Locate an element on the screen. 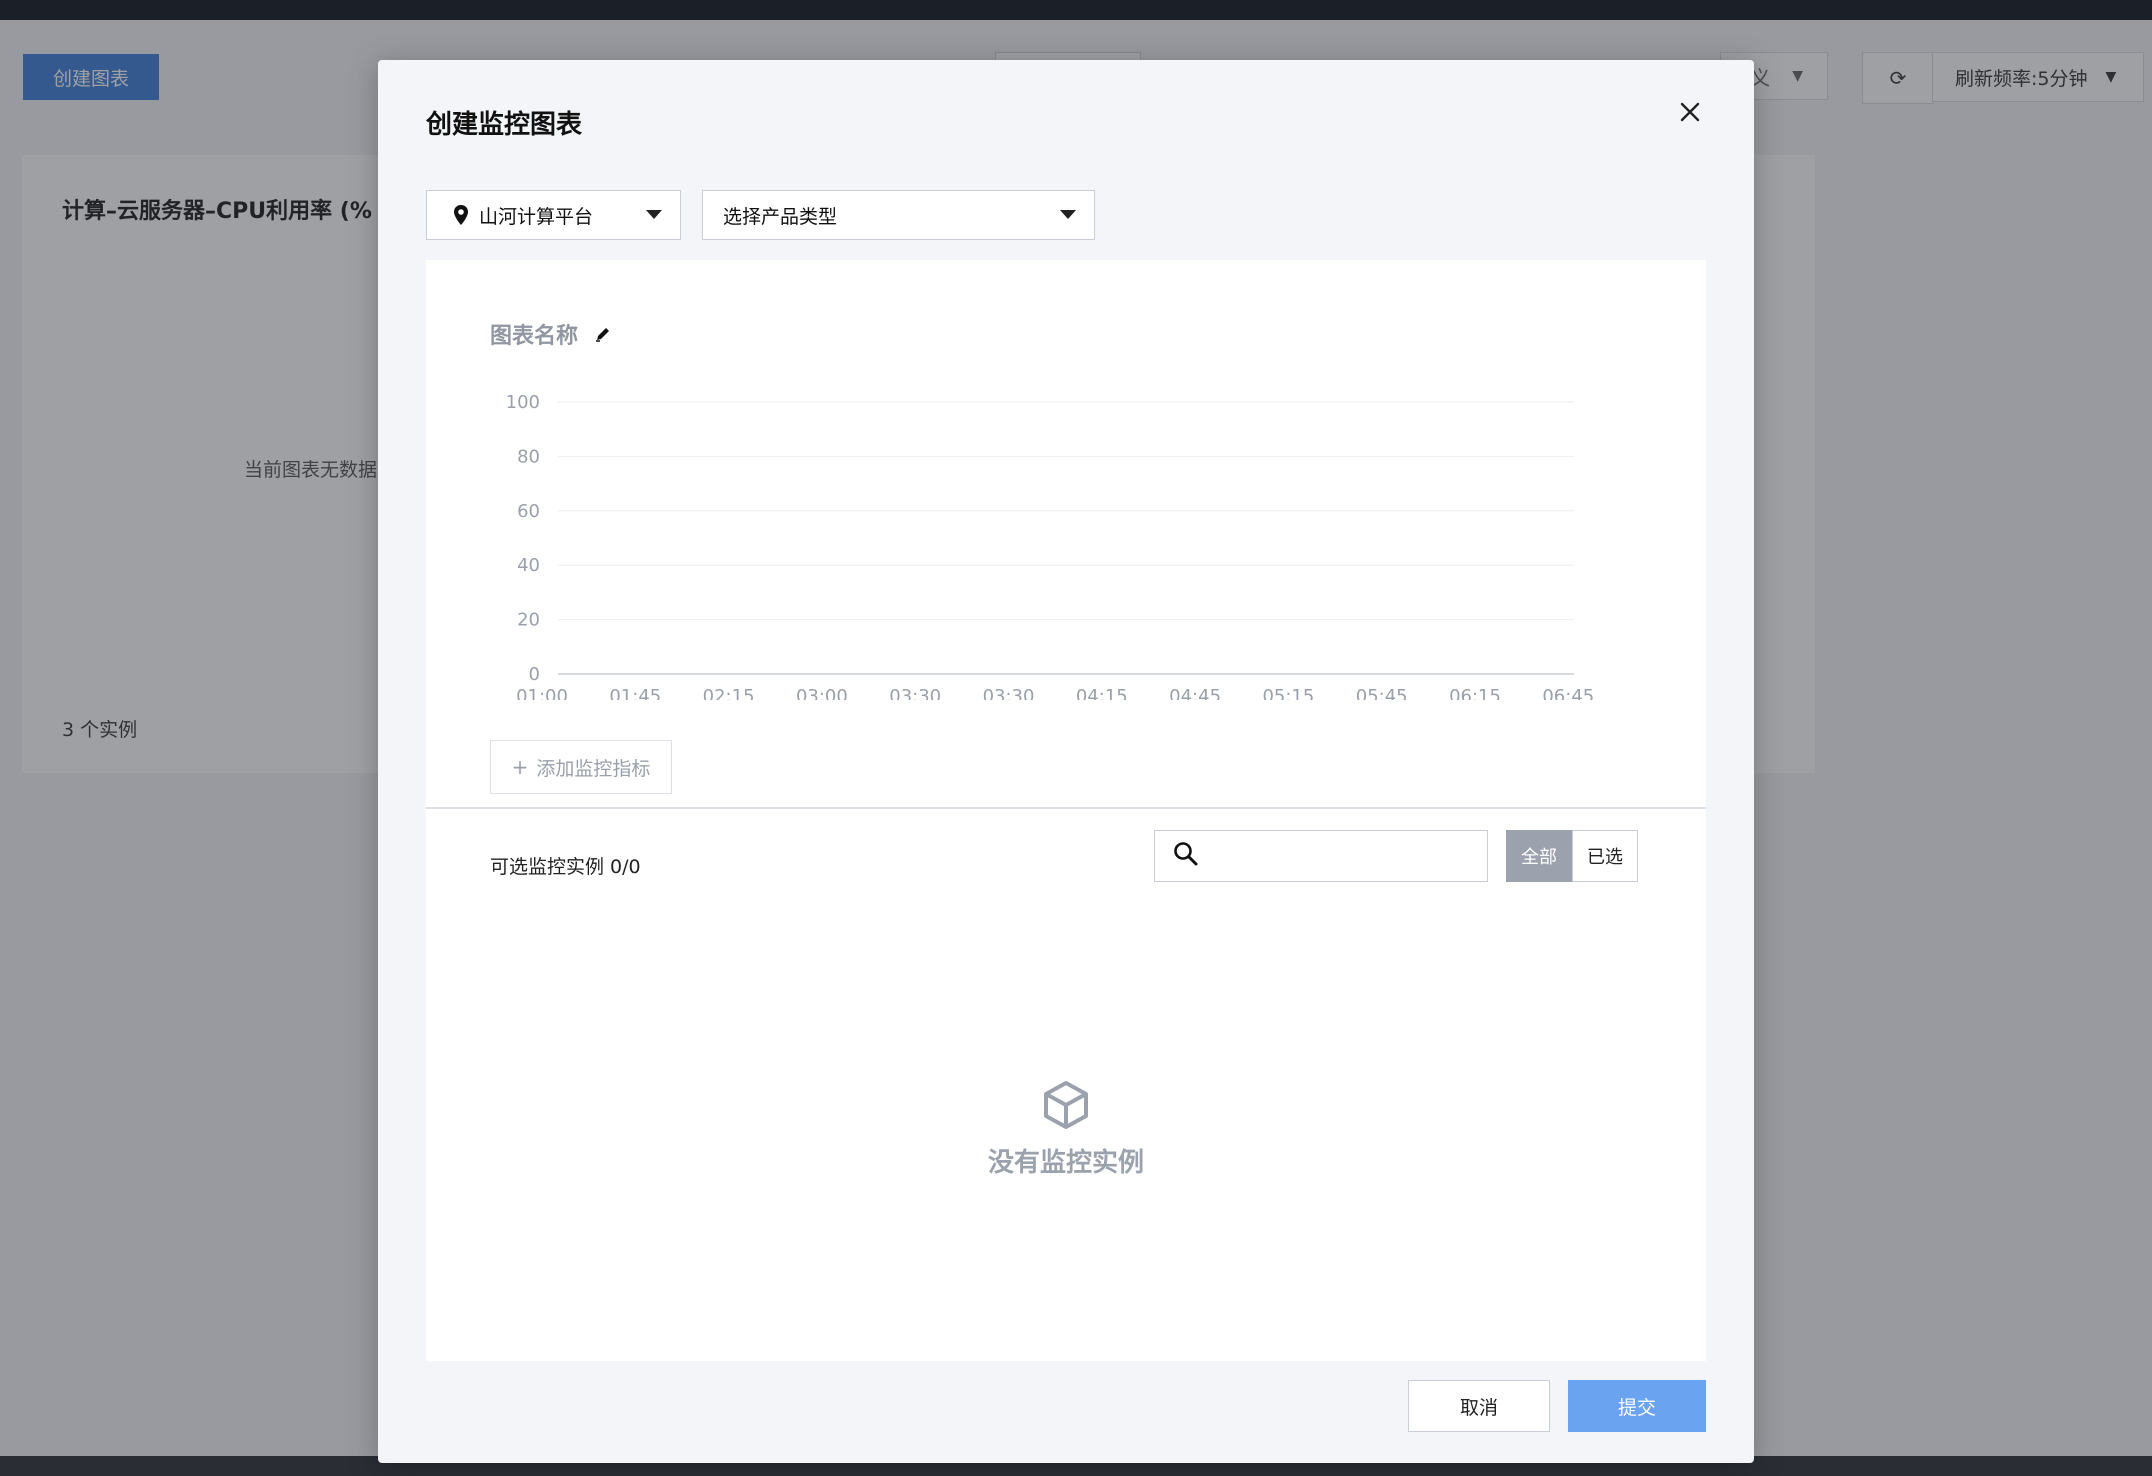 The image size is (2152, 1476). add-metric-button: + 添加监控指标 is located at coordinates (581, 767).